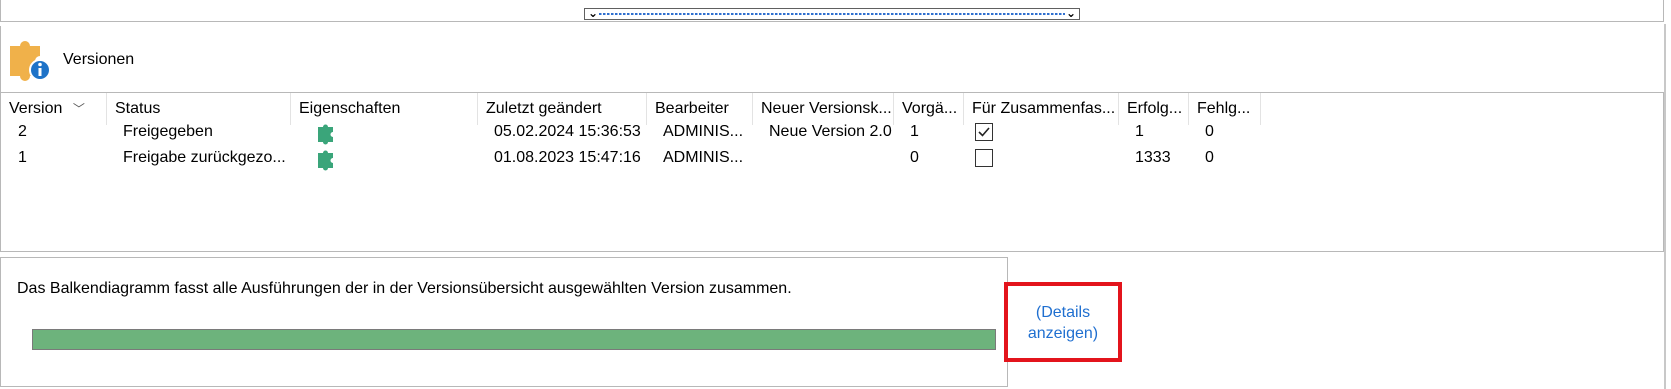  I want to click on splitter-grip, so click(832, 14).